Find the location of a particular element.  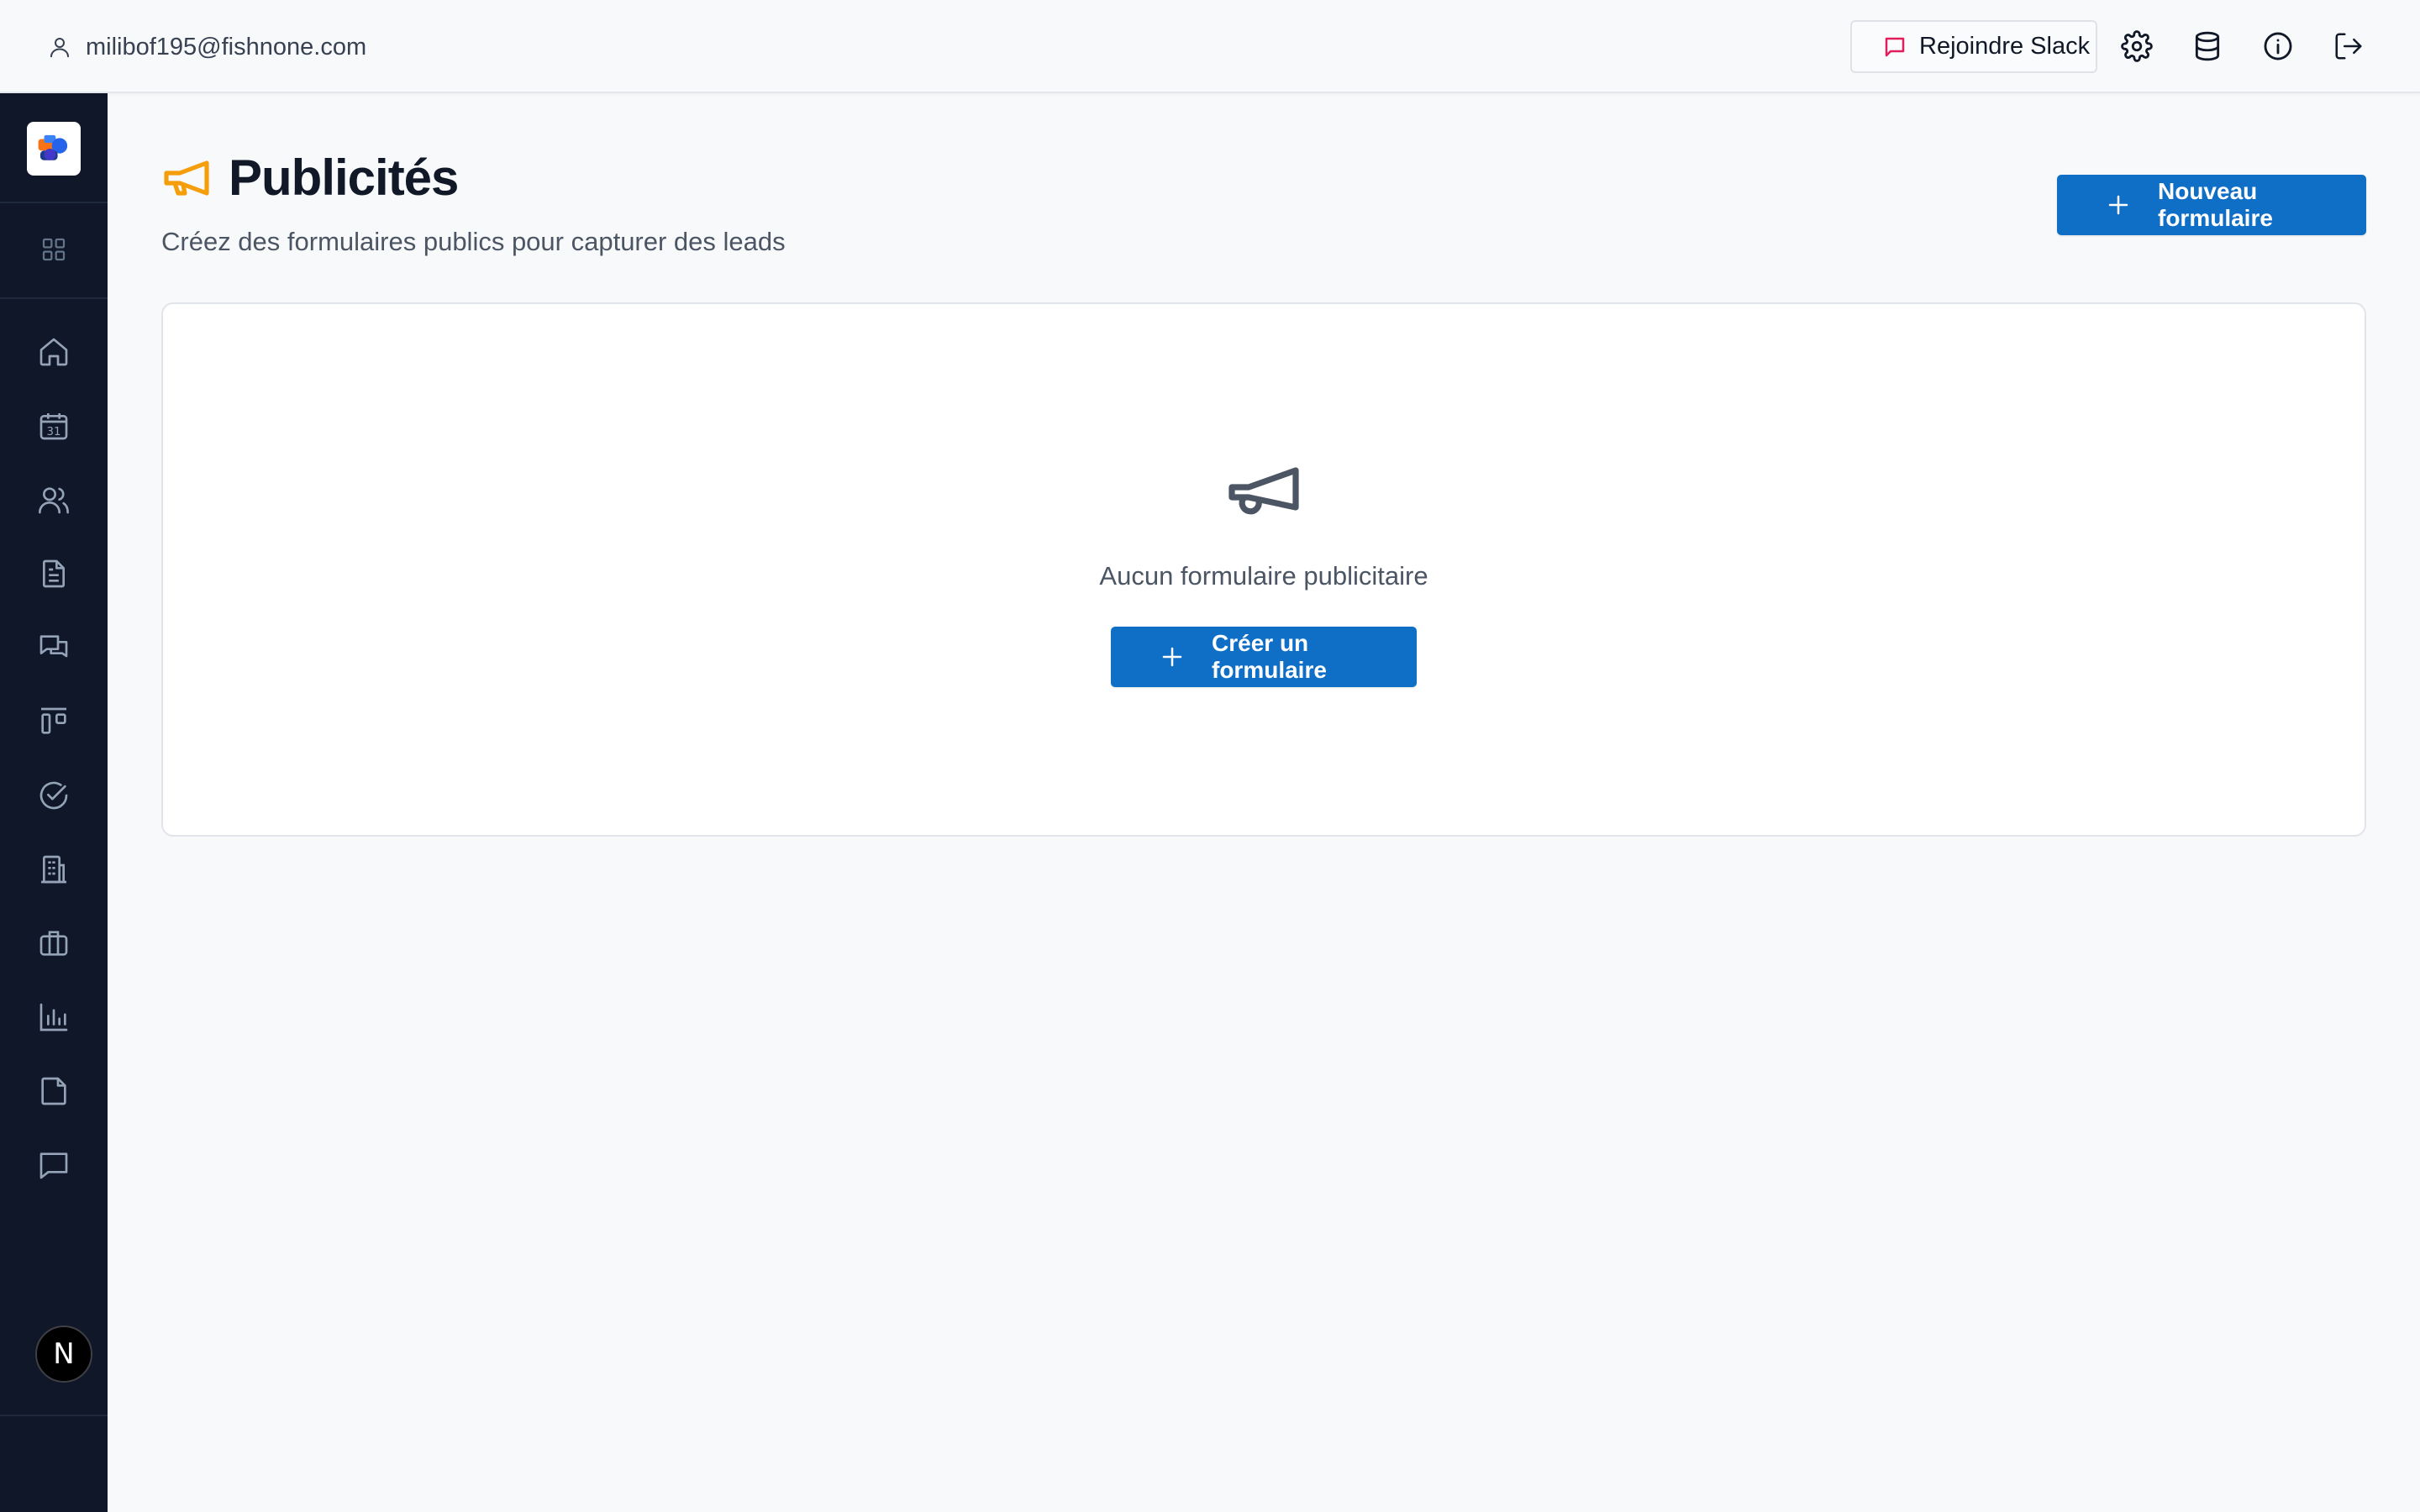

kanban-icon is located at coordinates (54, 721).